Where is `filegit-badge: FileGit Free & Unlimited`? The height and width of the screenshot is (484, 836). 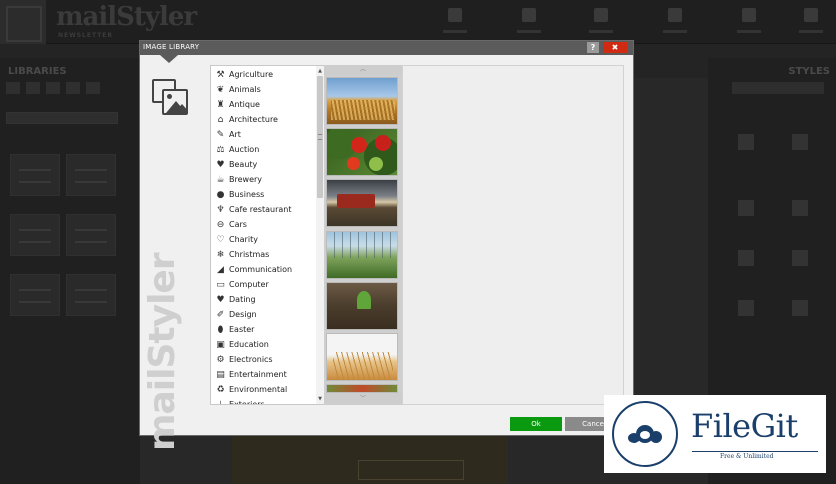
filegit-badge: FileGit Free & Unlimited is located at coordinates (715, 434).